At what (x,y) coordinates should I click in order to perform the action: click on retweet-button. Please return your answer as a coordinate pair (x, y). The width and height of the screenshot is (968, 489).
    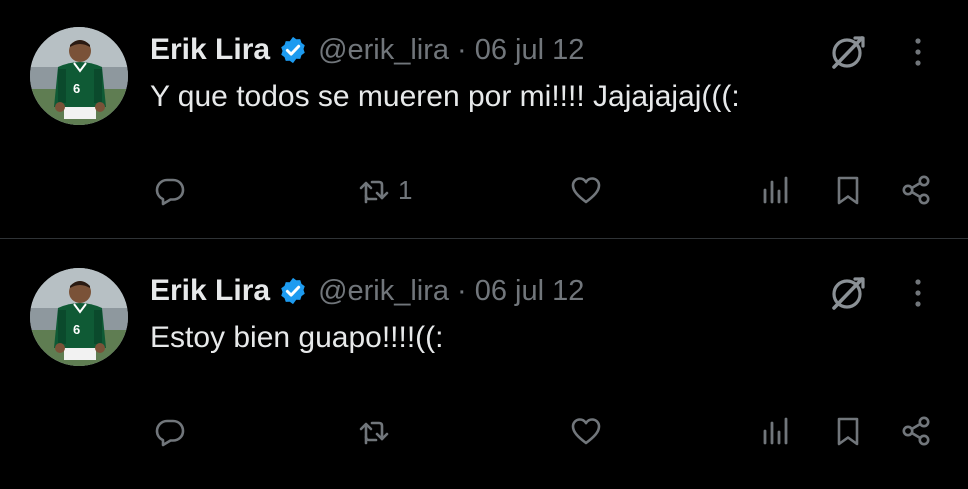
    Looking at the image, I should click on (378, 431).